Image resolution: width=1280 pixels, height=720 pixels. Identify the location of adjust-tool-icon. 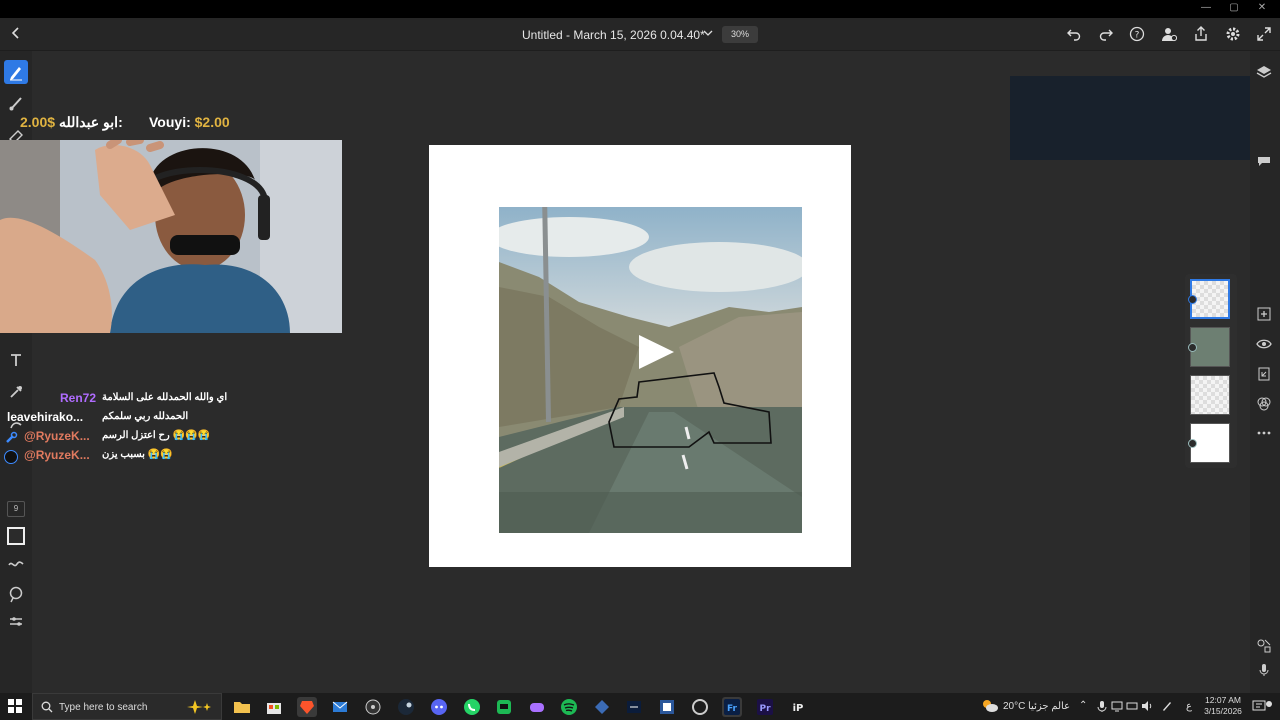
(16, 622).